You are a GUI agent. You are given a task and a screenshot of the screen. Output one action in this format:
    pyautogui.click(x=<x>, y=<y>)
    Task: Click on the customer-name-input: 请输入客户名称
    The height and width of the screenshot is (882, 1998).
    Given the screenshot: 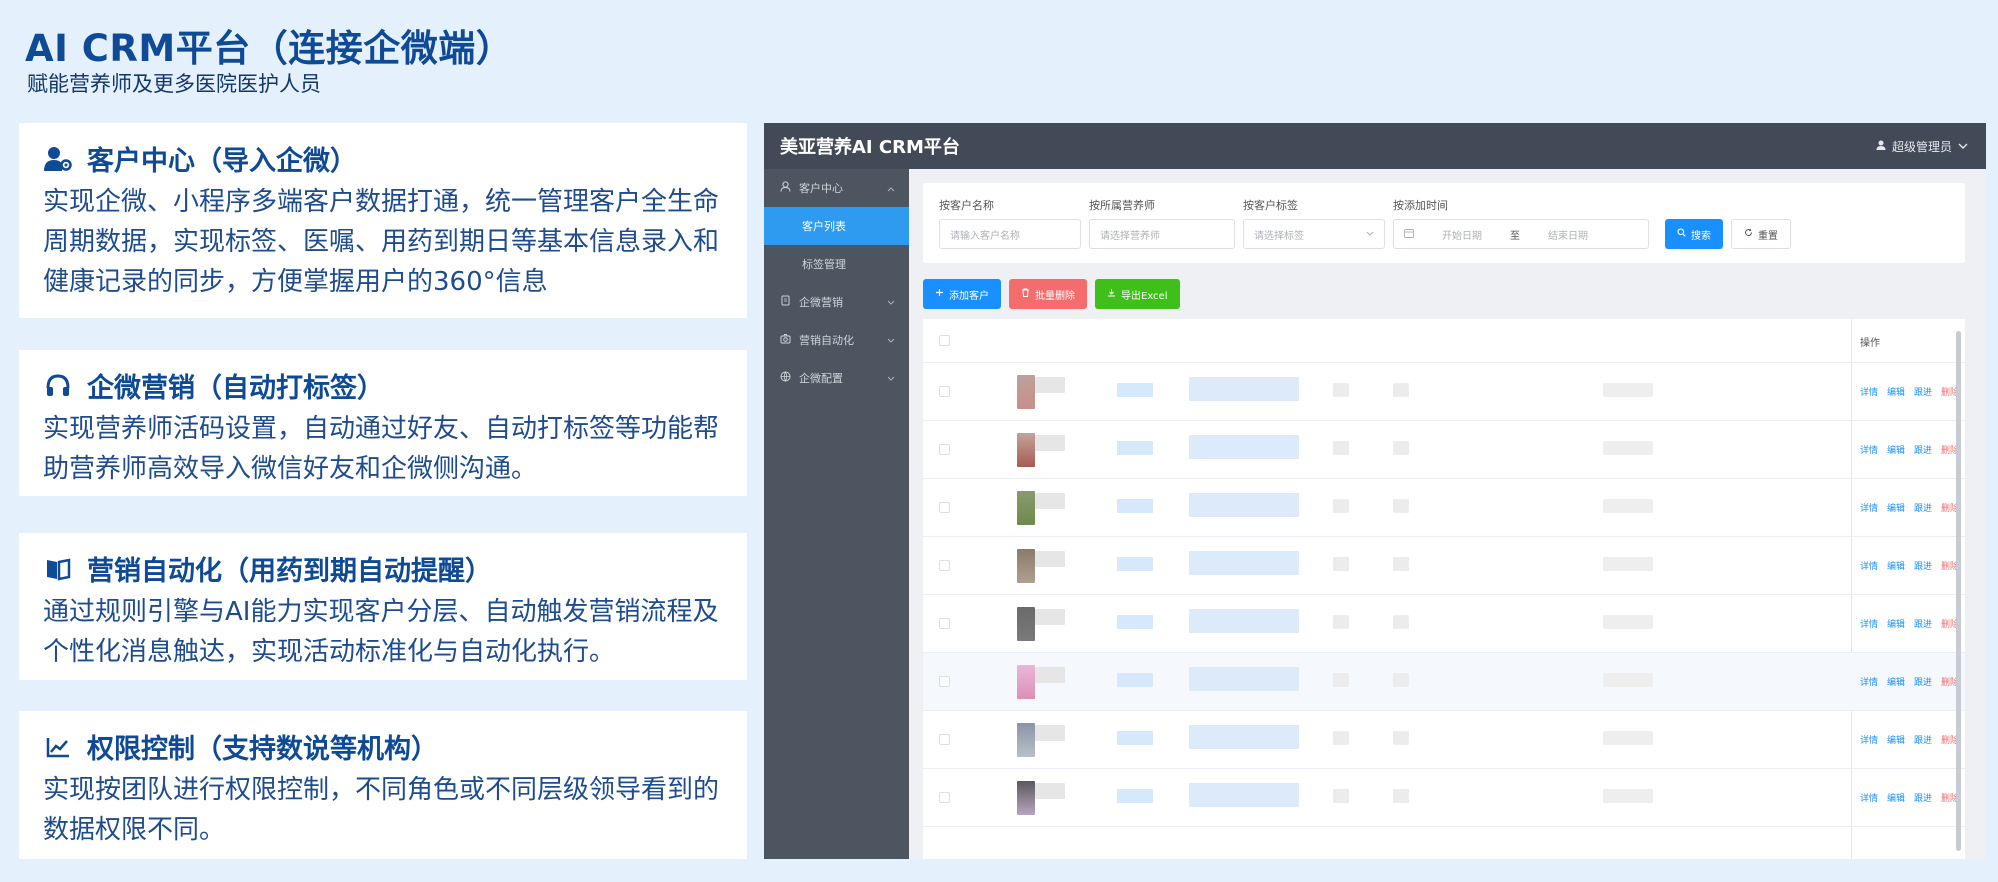 What is the action you would take?
    pyautogui.click(x=1010, y=234)
    